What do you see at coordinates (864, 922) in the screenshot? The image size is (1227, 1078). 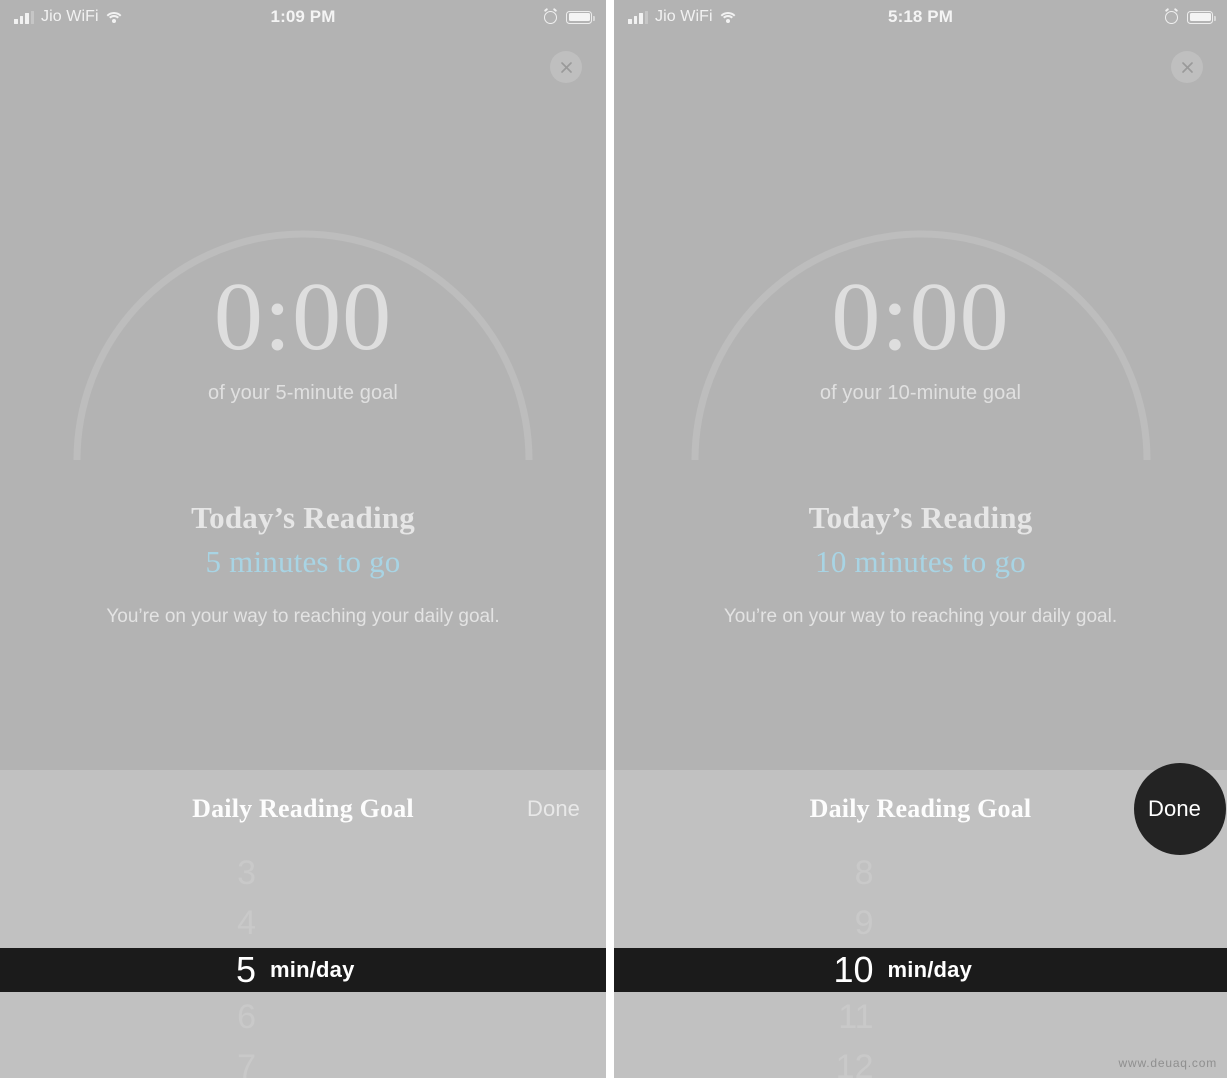 I see `picker-option-value: 9` at bounding box center [864, 922].